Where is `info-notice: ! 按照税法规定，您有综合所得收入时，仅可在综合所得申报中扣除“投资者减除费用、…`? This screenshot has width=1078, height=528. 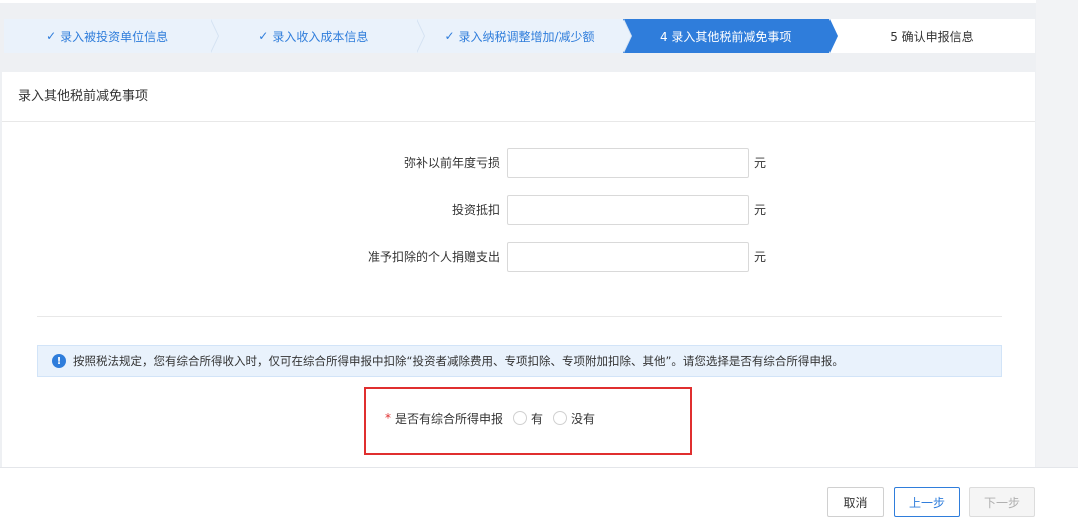
info-notice: ! 按照税法规定，您有综合所得收入时，仅可在综合所得申报中扣除“投资者减除费用、… is located at coordinates (519, 361).